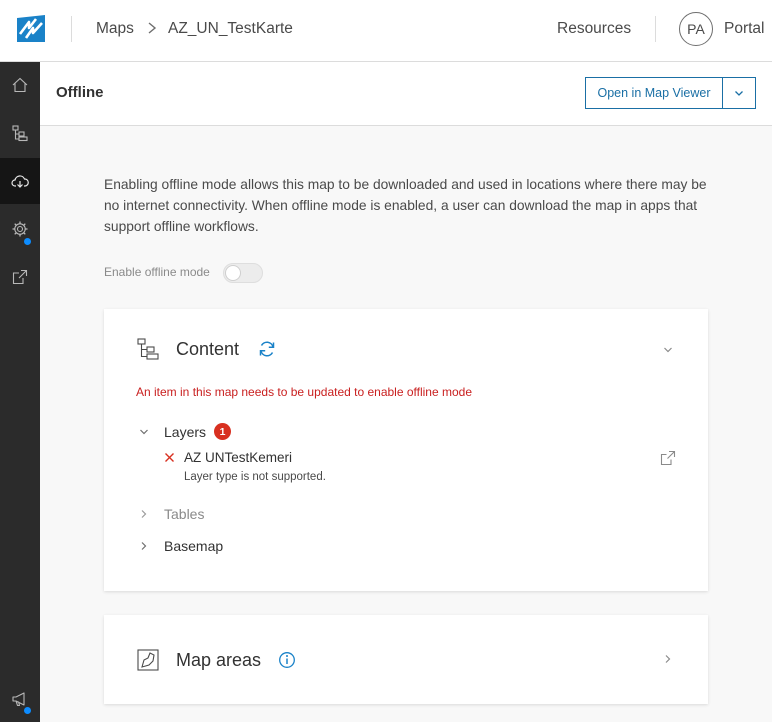  What do you see at coordinates (31, 29) in the screenshot?
I see `app-logo-icon` at bounding box center [31, 29].